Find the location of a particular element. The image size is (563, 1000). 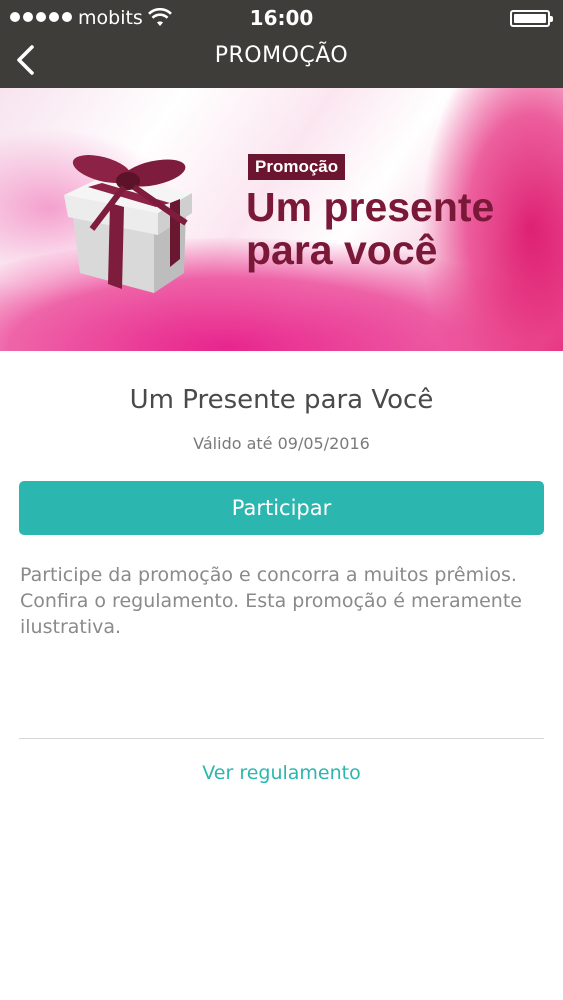

navigation-bar: PROMOÇÃO is located at coordinates (281, 63).